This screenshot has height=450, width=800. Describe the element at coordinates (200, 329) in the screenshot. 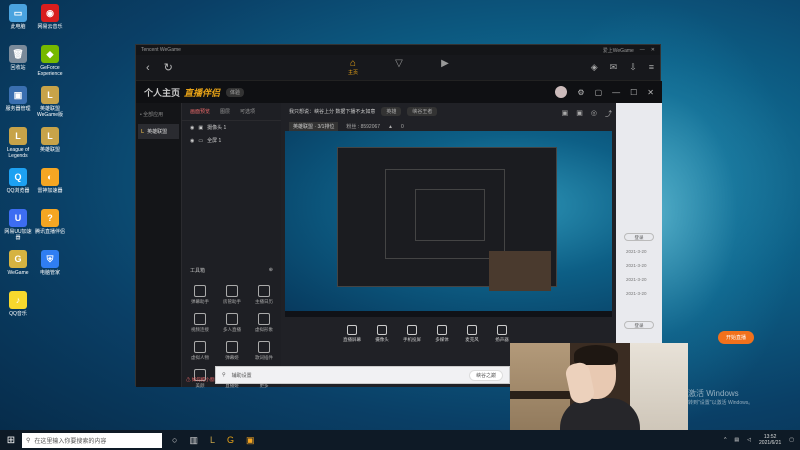

I see `tool-label: 视频连接` at that location.